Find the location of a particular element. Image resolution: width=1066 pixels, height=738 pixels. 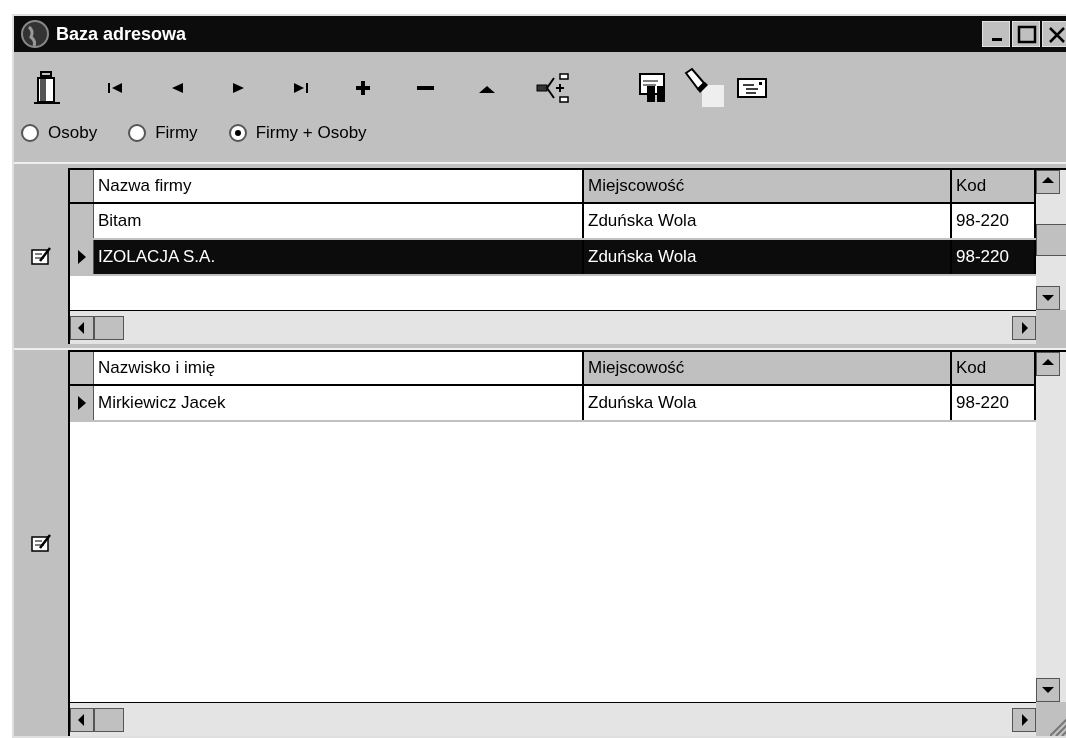

table-row: Mirkiewicz Jacek Zduńska Wola 98-220 is located at coordinates (553, 404).